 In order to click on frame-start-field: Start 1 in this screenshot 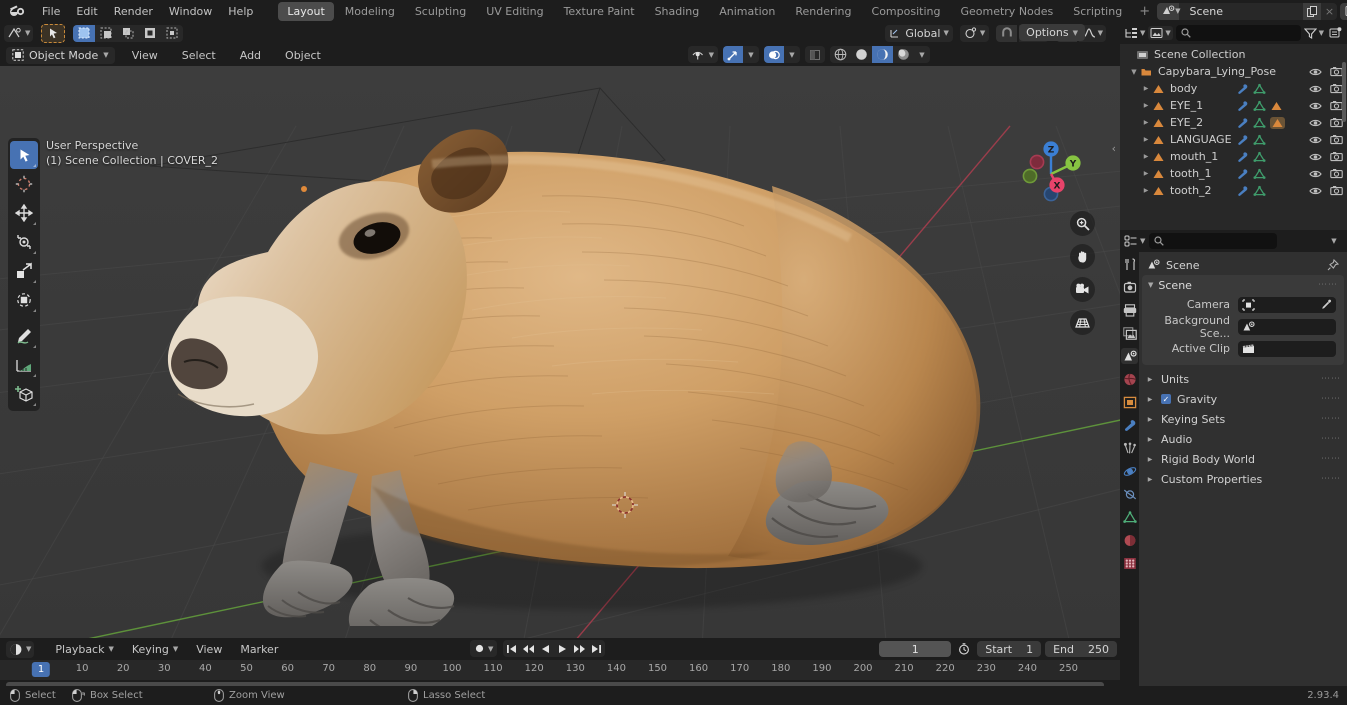, I will do `click(1009, 649)`.